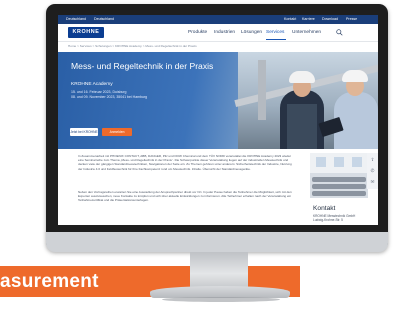  Describe the element at coordinates (49, 281) in the screenshot. I see `banner-text: asurement` at that location.